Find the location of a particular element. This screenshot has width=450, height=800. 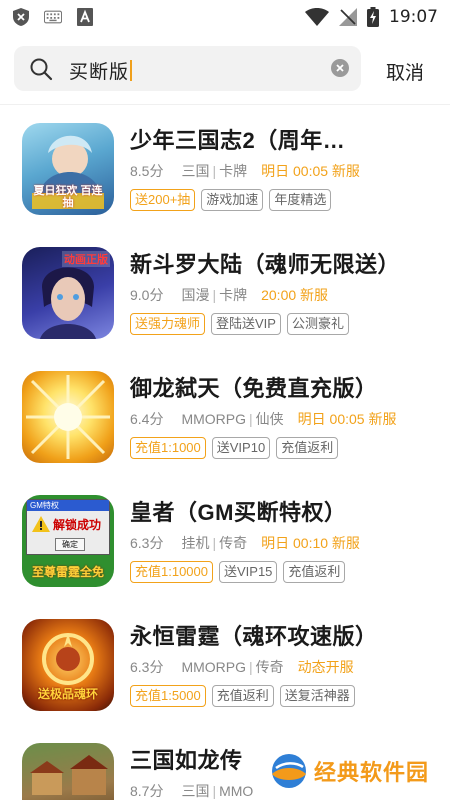

tag-badge: 送强力魂师 is located at coordinates (168, 324).